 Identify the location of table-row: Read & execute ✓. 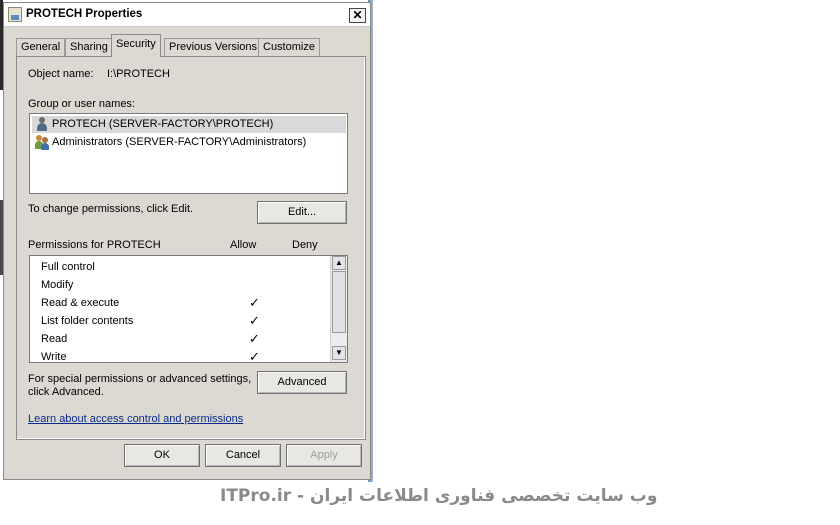
(186, 303).